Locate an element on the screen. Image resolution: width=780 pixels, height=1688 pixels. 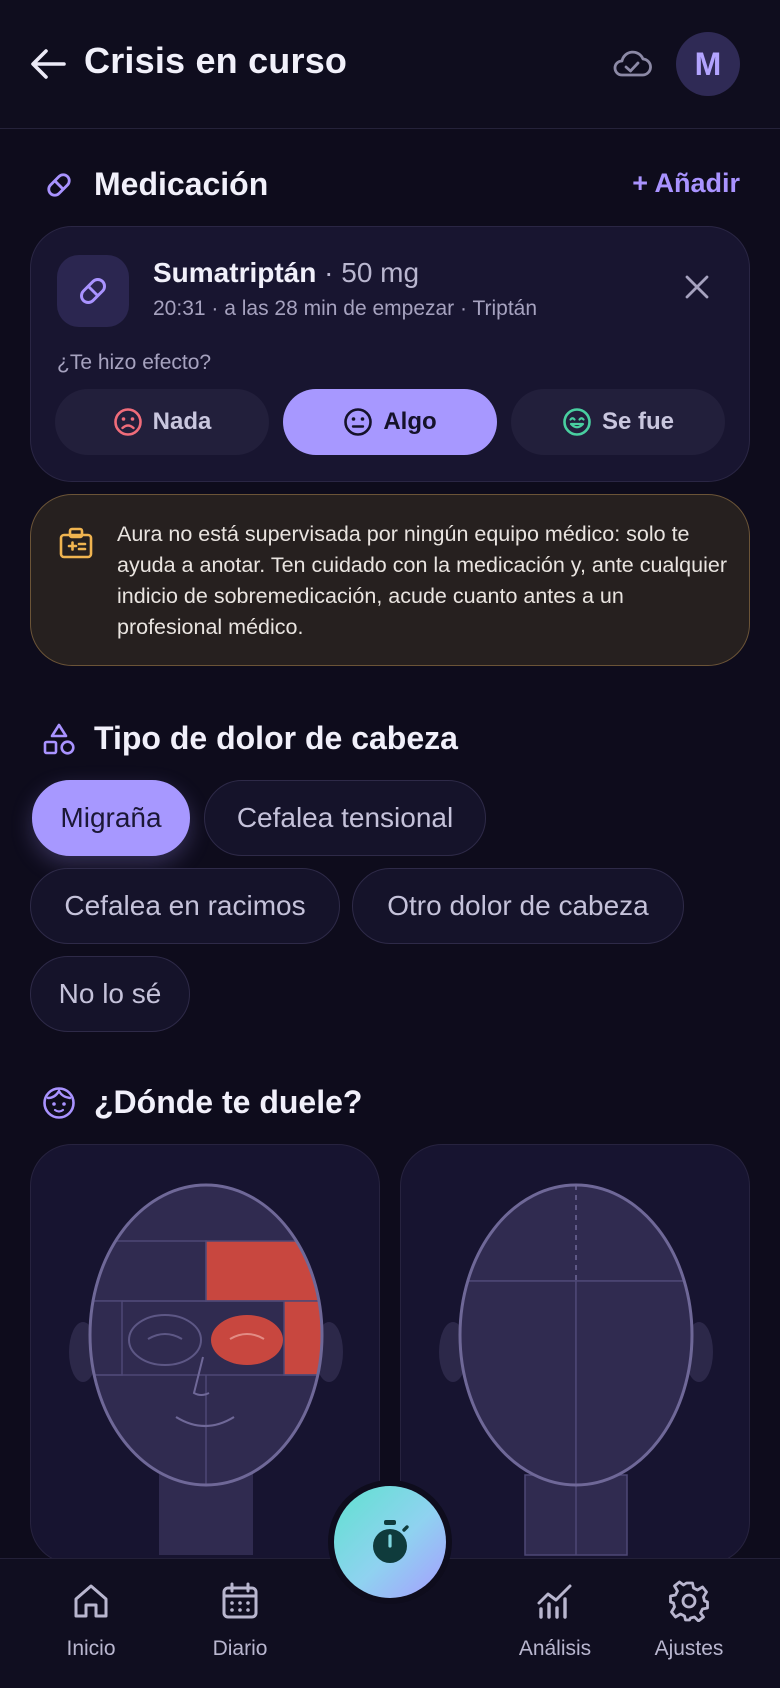
calendar-icon is located at coordinates (240, 1601).